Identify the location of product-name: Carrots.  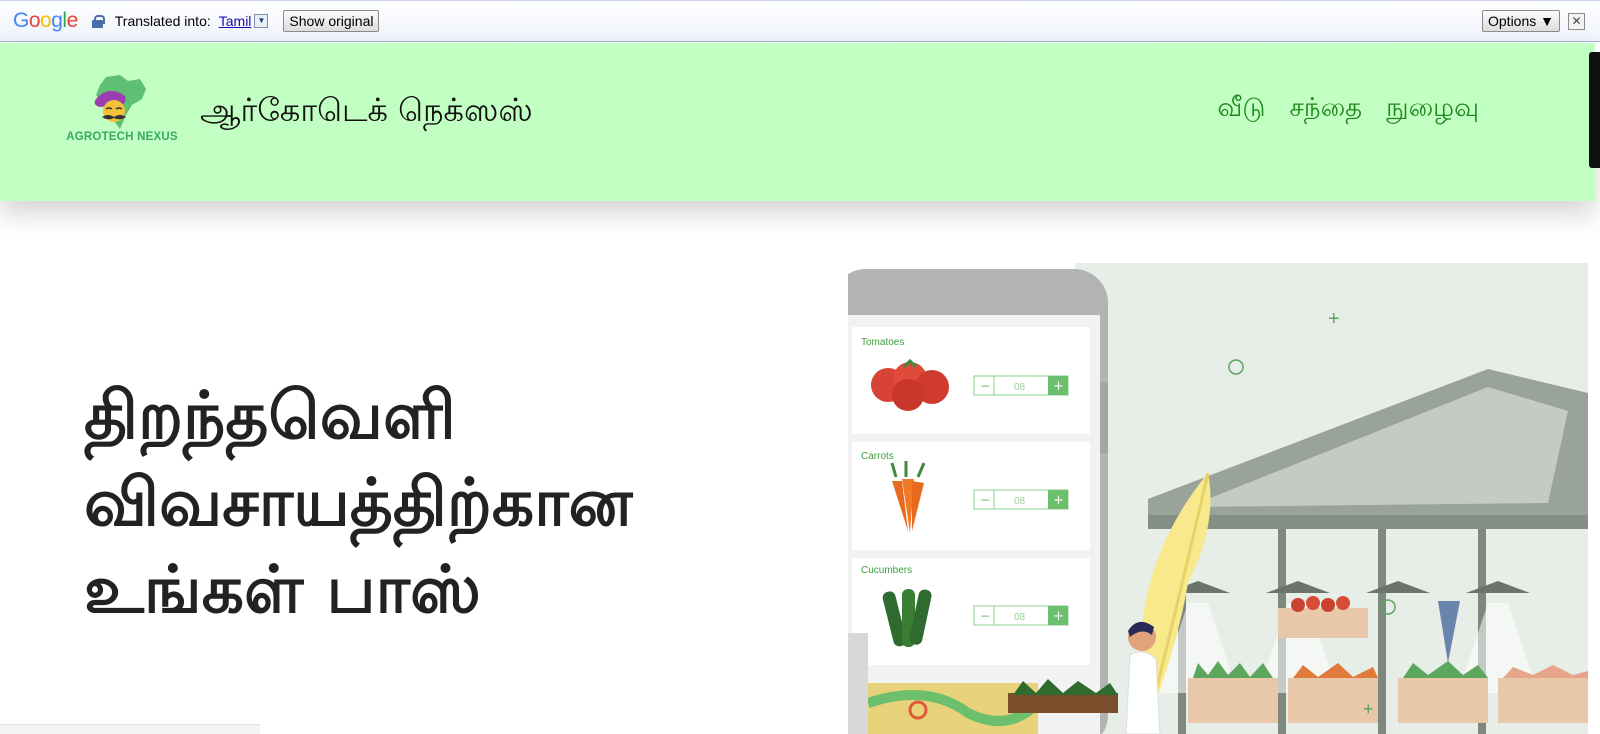
(877, 456).